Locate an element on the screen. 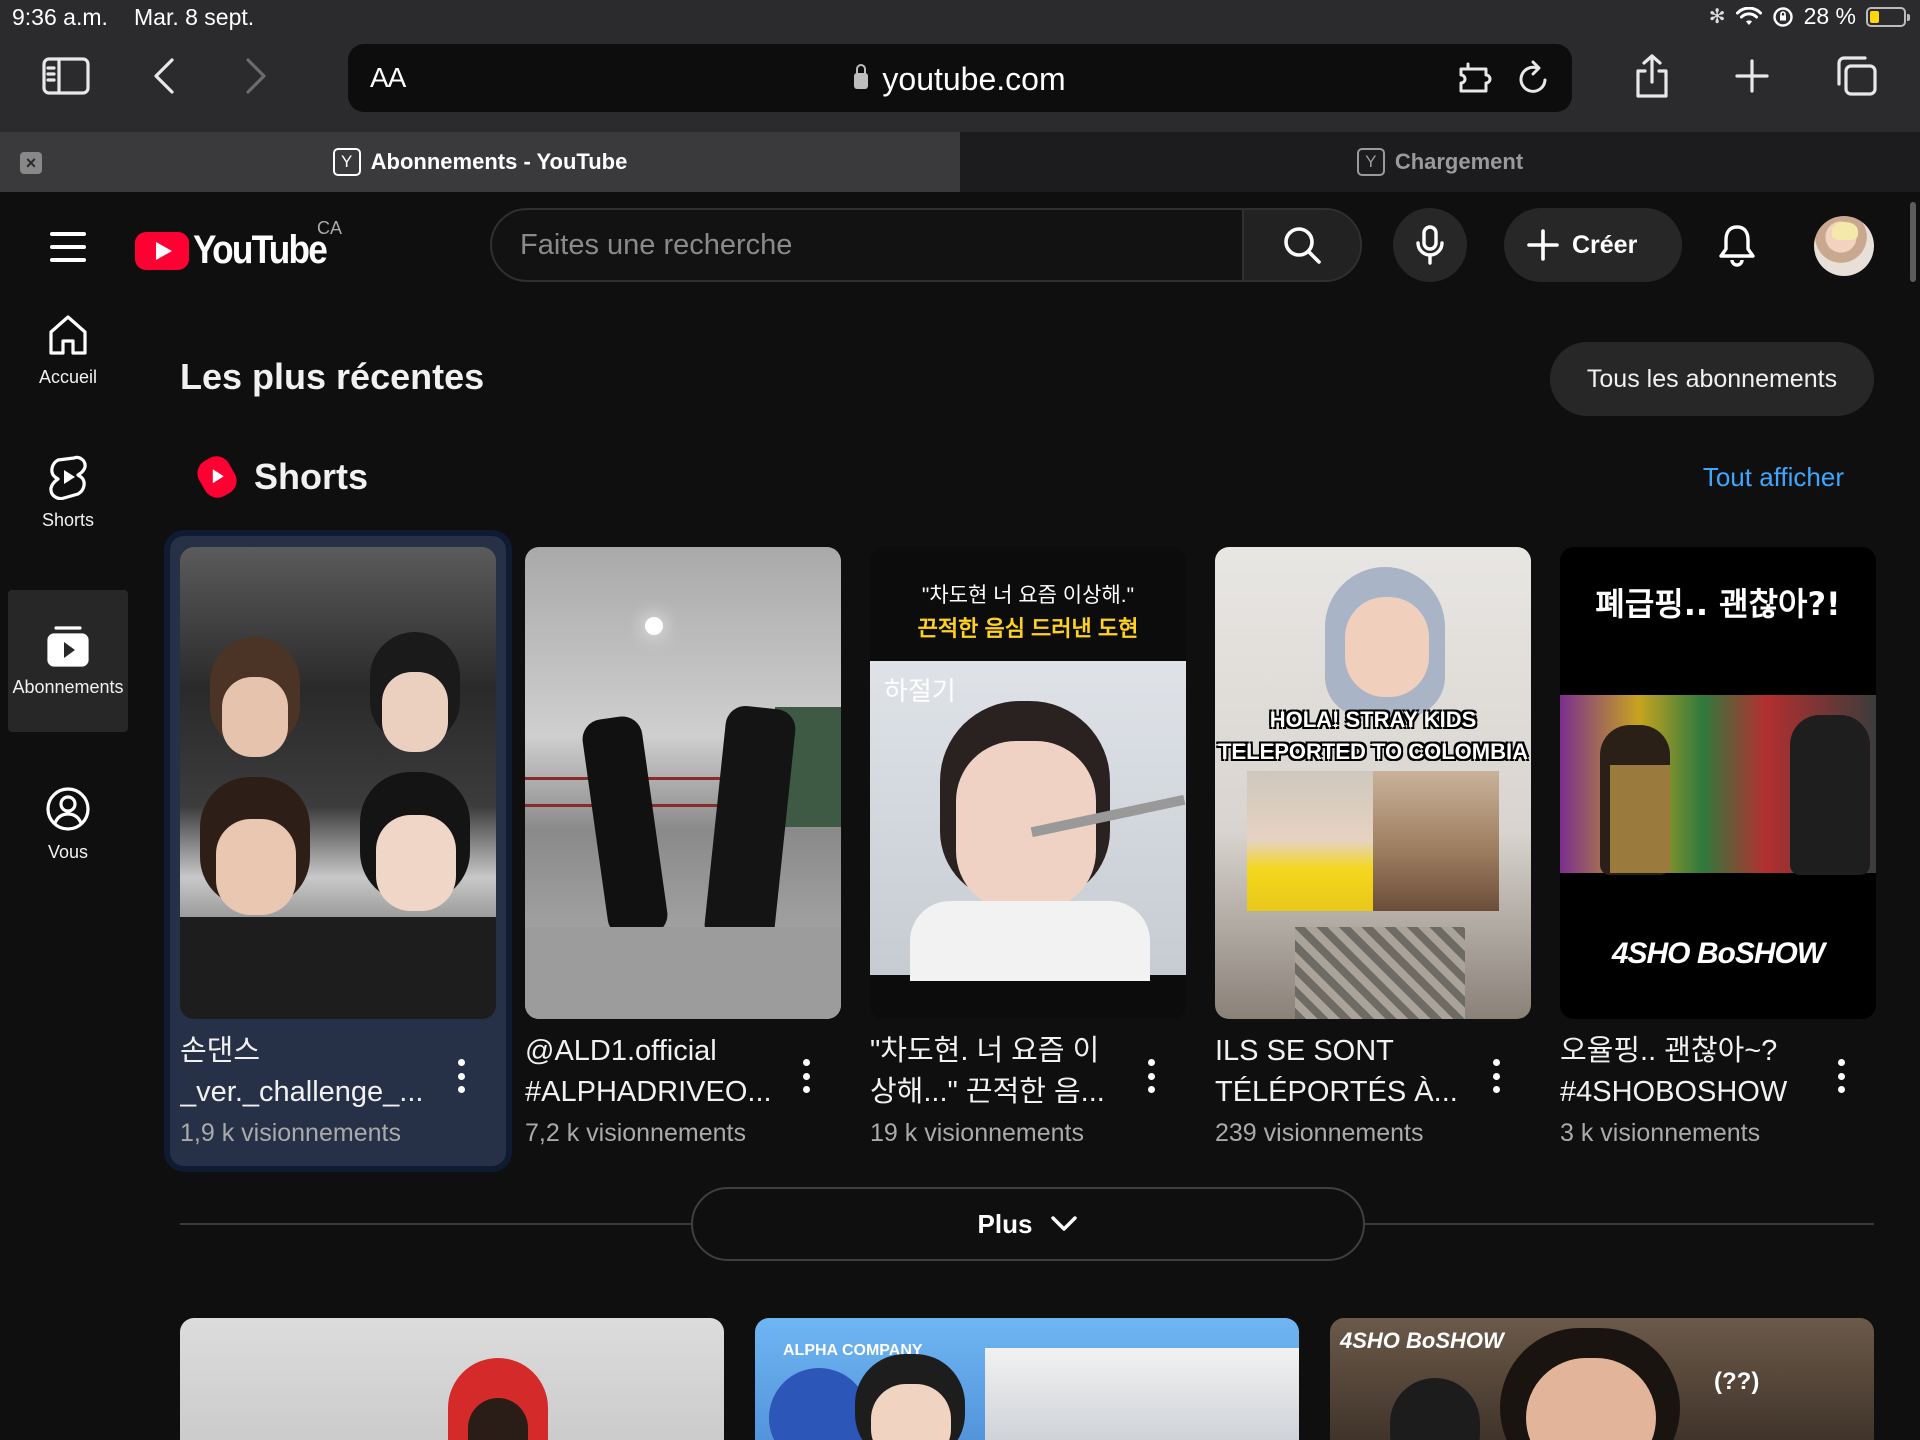 The image size is (1920, 1440). guide-label: Abonnements is located at coordinates (68, 686).